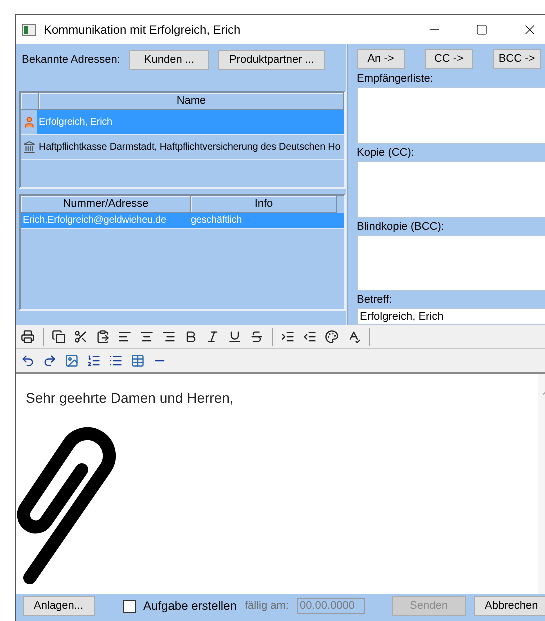 The image size is (545, 621). What do you see at coordinates (28, 337) in the screenshot?
I see `print-icon` at bounding box center [28, 337].